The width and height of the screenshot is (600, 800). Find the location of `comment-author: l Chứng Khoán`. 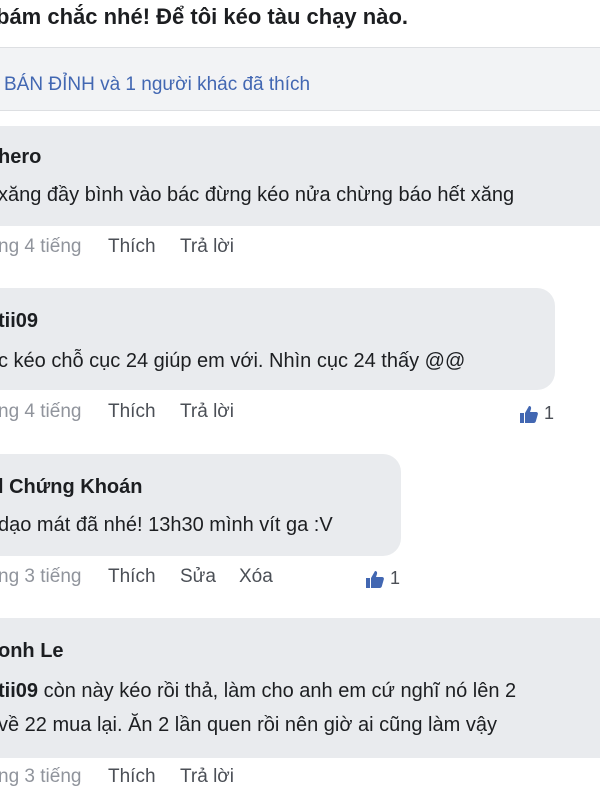

comment-author: l Chứng Khoán is located at coordinates (71, 487).